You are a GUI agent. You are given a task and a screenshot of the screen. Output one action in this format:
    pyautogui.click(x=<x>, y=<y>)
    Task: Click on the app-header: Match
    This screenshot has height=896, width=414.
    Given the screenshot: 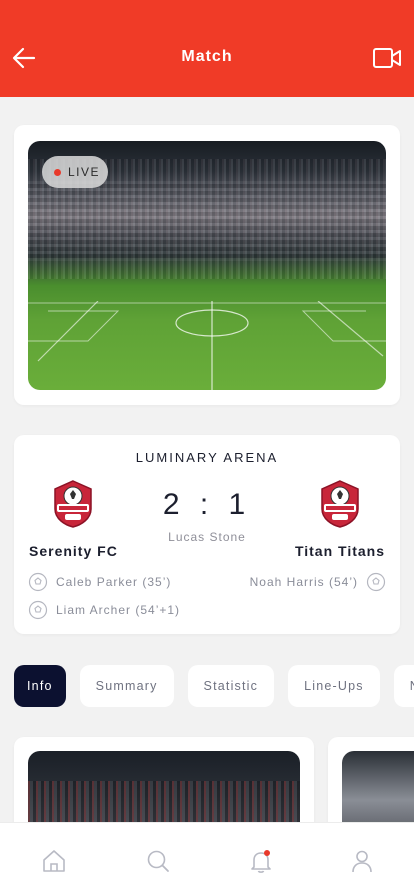 What is the action you would take?
    pyautogui.click(x=207, y=48)
    